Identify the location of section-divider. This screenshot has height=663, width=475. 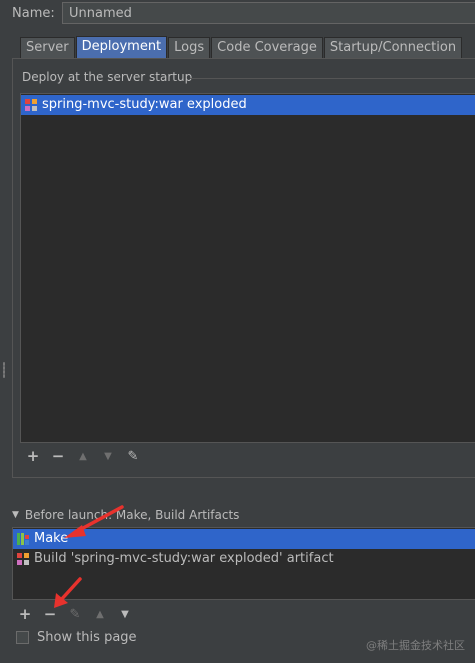
(332, 78).